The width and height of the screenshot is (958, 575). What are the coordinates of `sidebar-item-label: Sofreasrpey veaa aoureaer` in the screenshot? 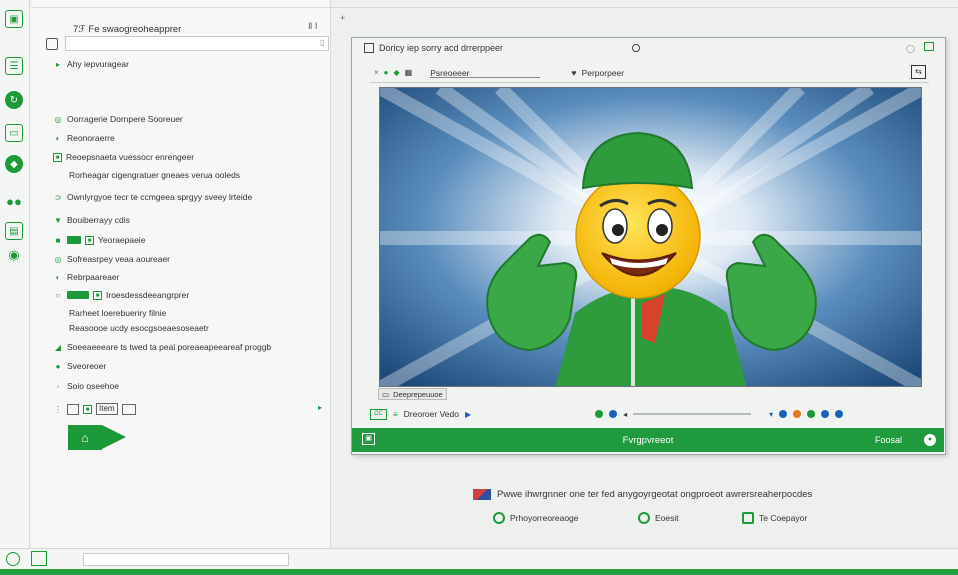 It's located at (119, 259).